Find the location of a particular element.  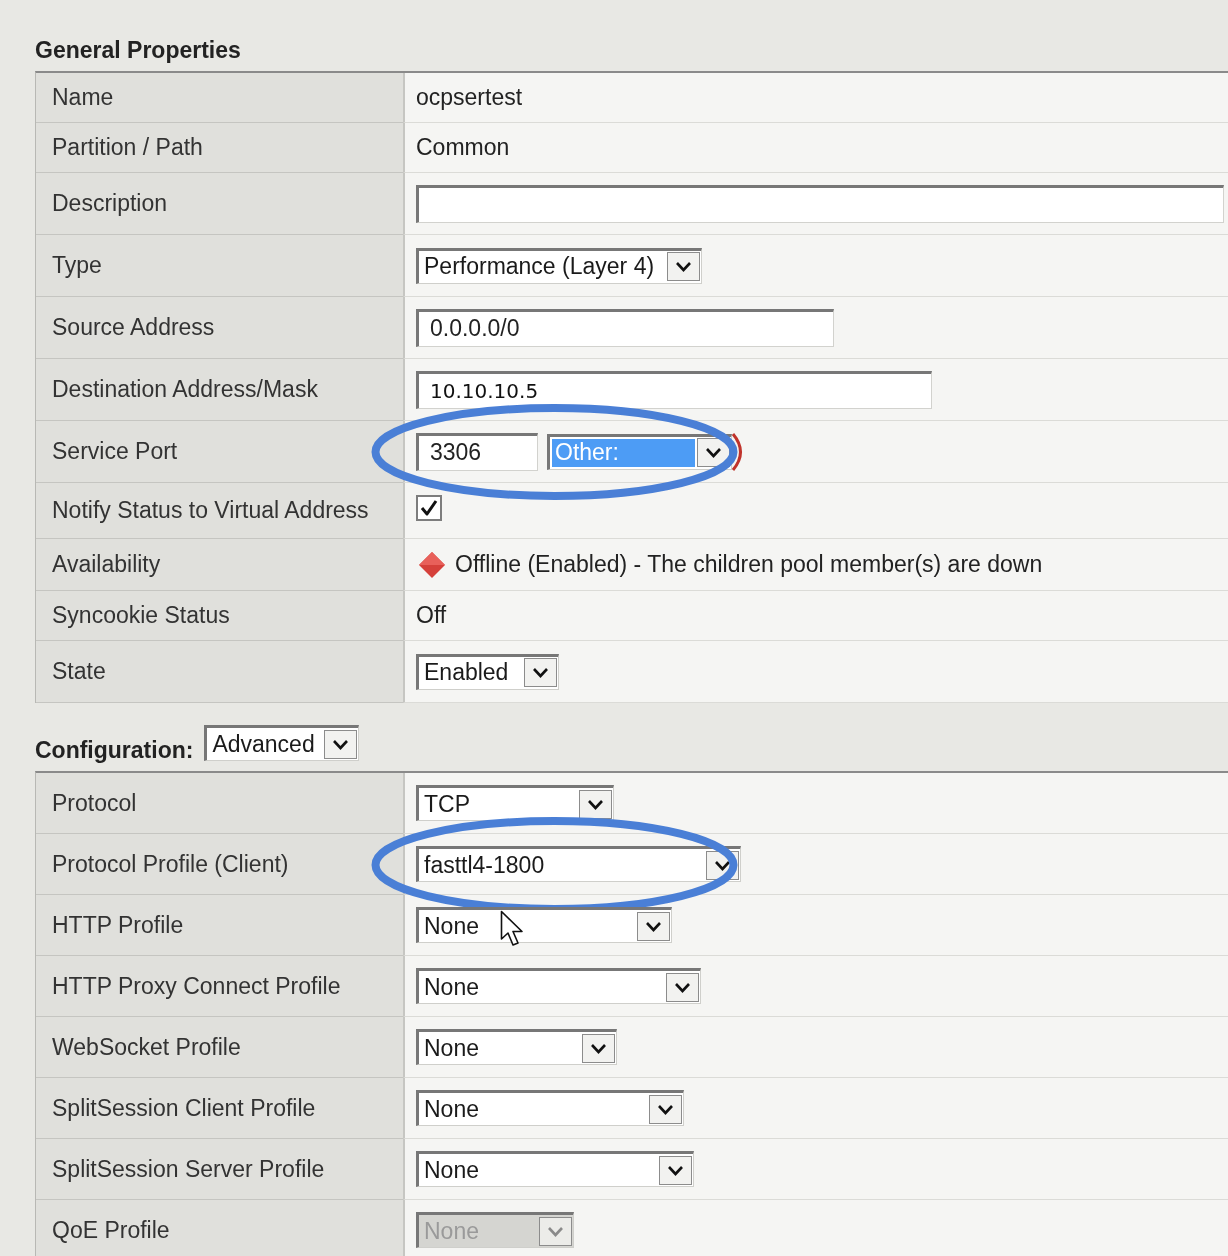

text-field: 10.10.10.5 is located at coordinates (674, 389).